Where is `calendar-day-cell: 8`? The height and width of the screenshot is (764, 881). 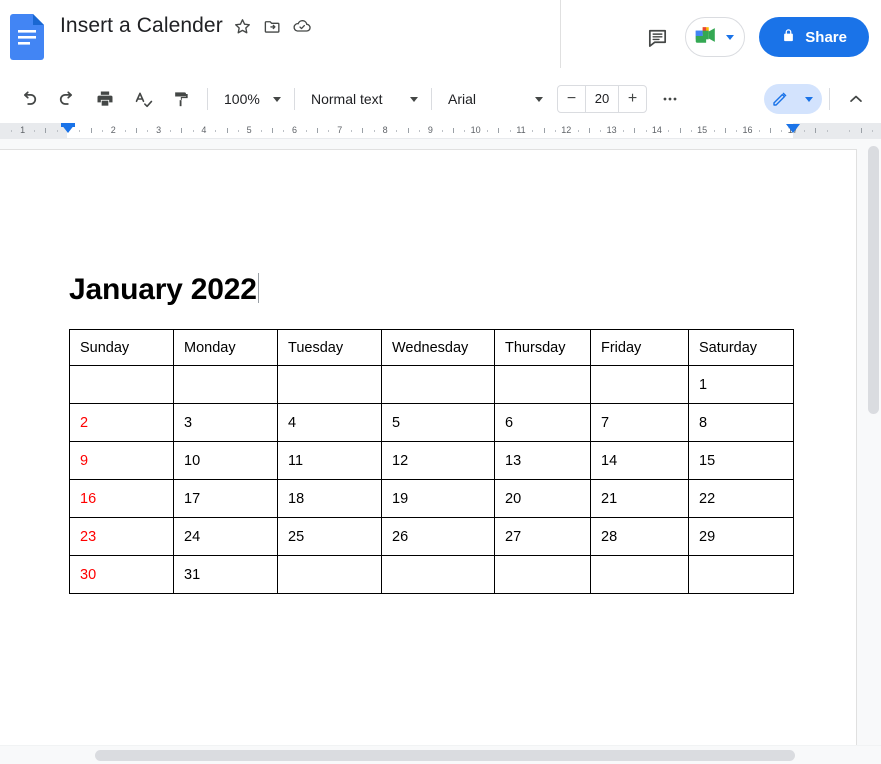
calendar-day-cell: 8 is located at coordinates (741, 422).